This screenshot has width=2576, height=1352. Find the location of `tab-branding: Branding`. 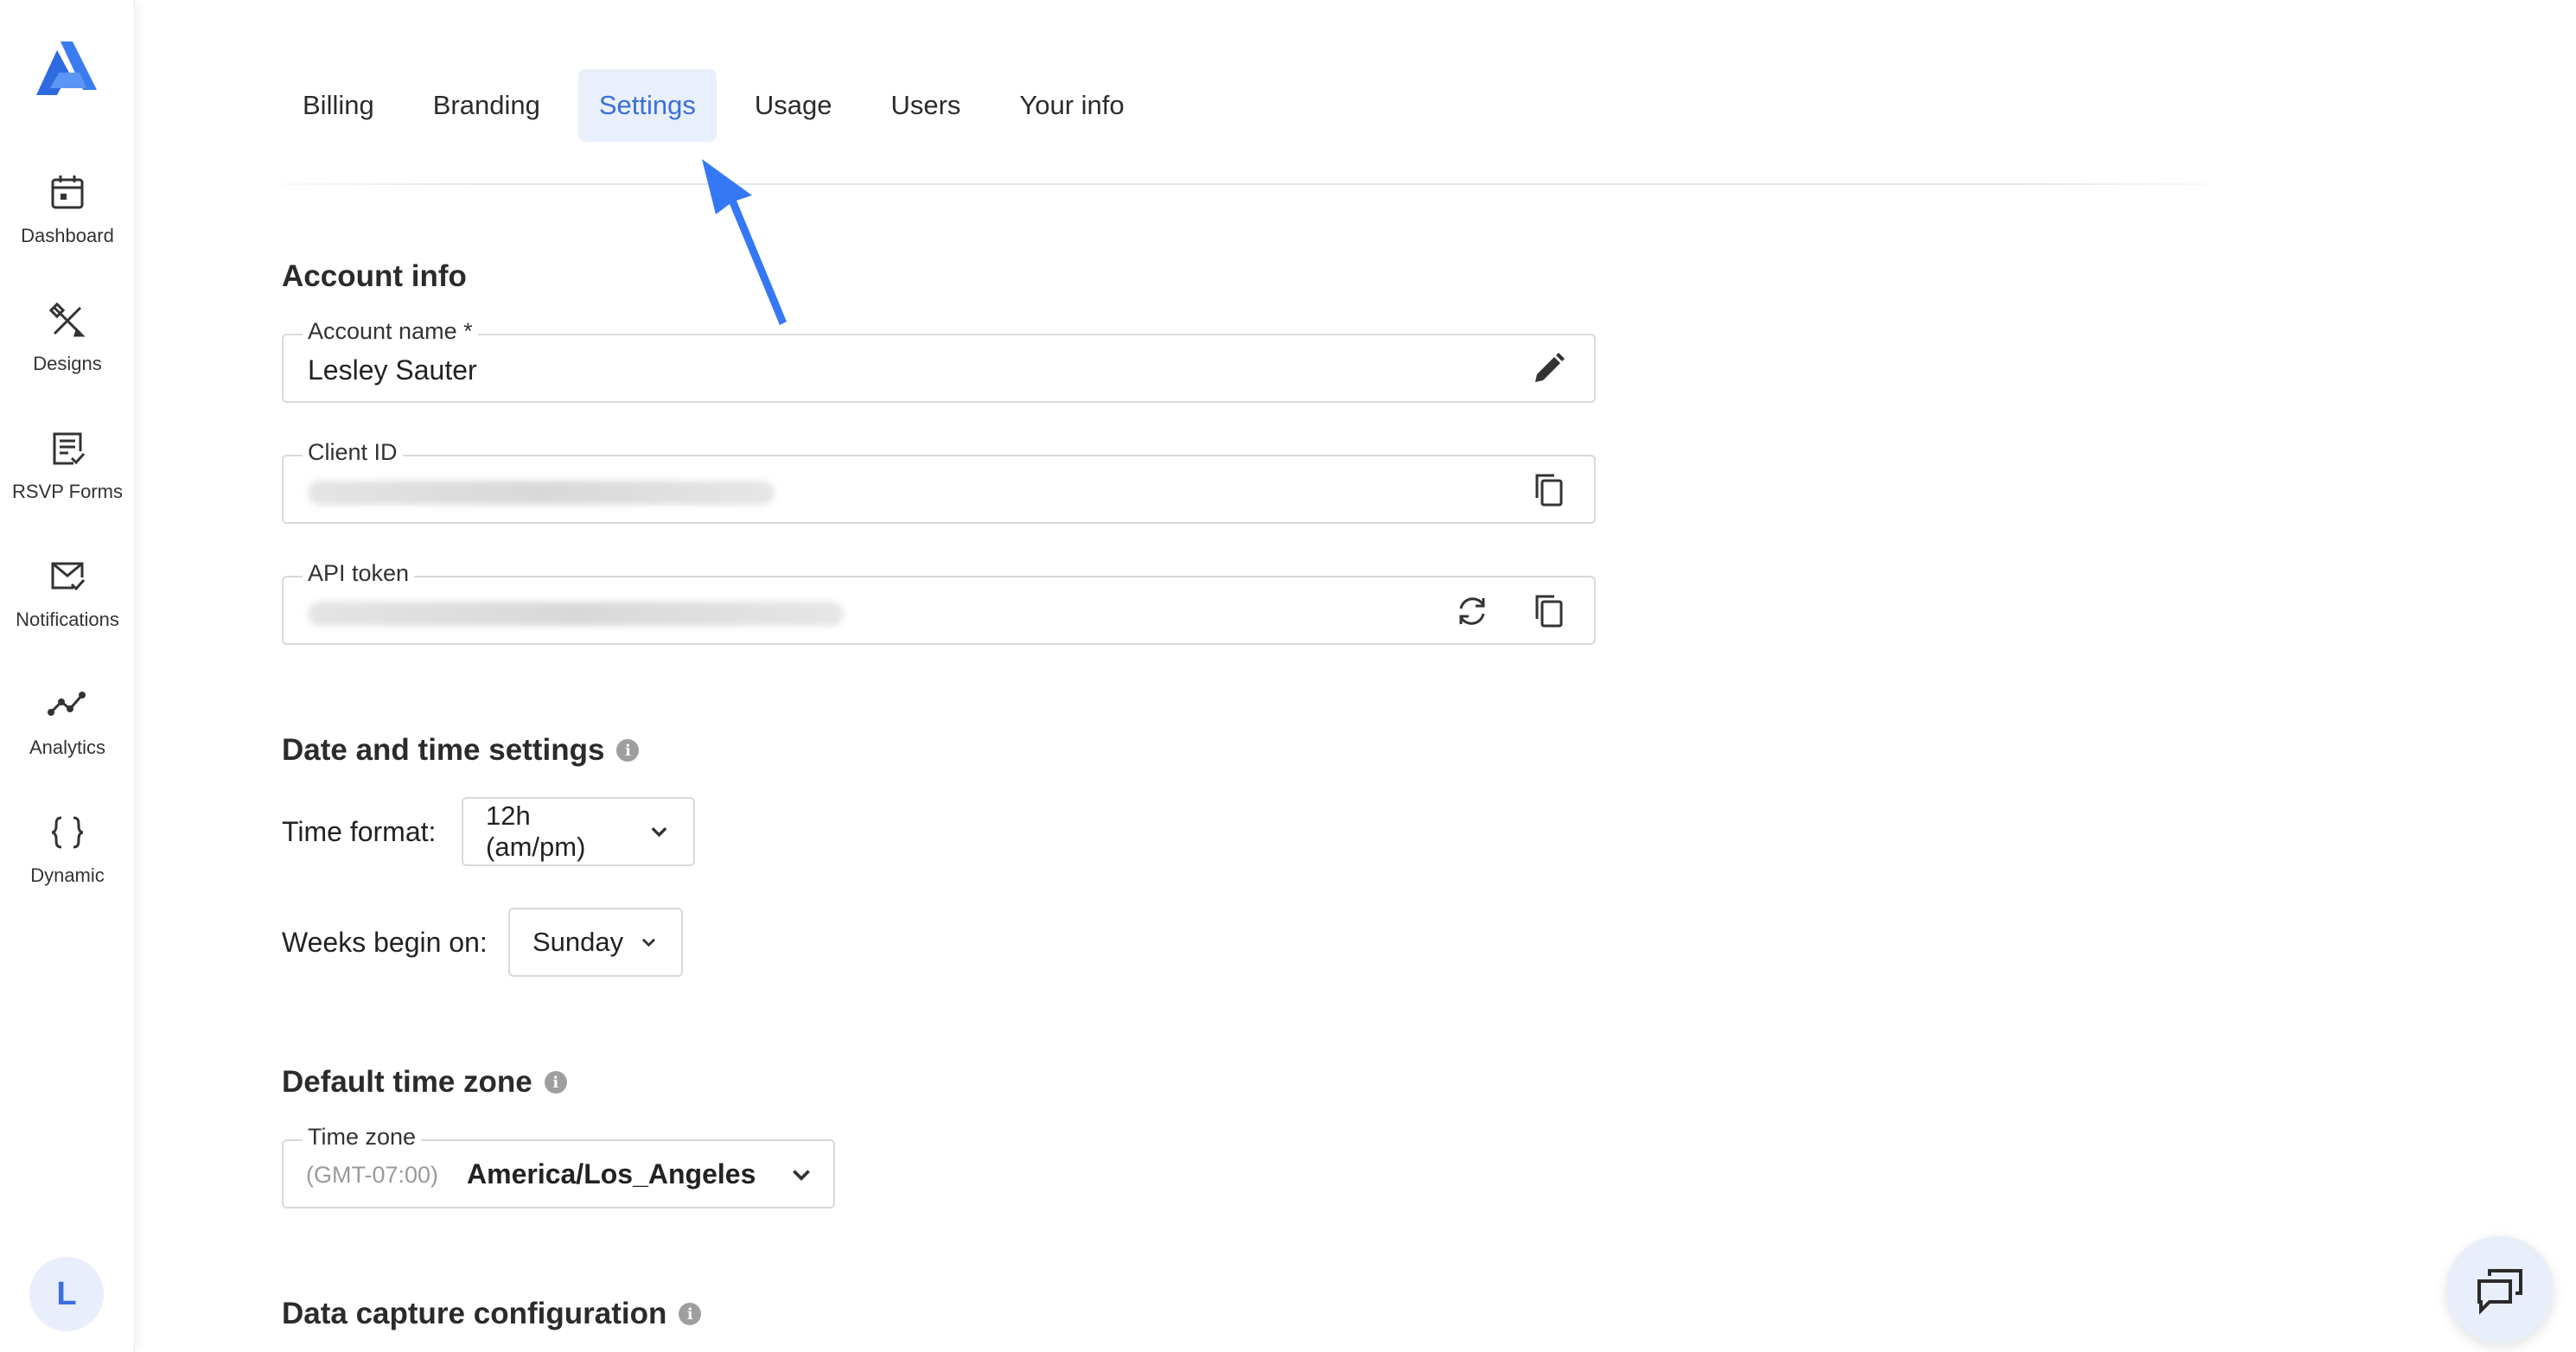

tab-branding: Branding is located at coordinates (486, 105).